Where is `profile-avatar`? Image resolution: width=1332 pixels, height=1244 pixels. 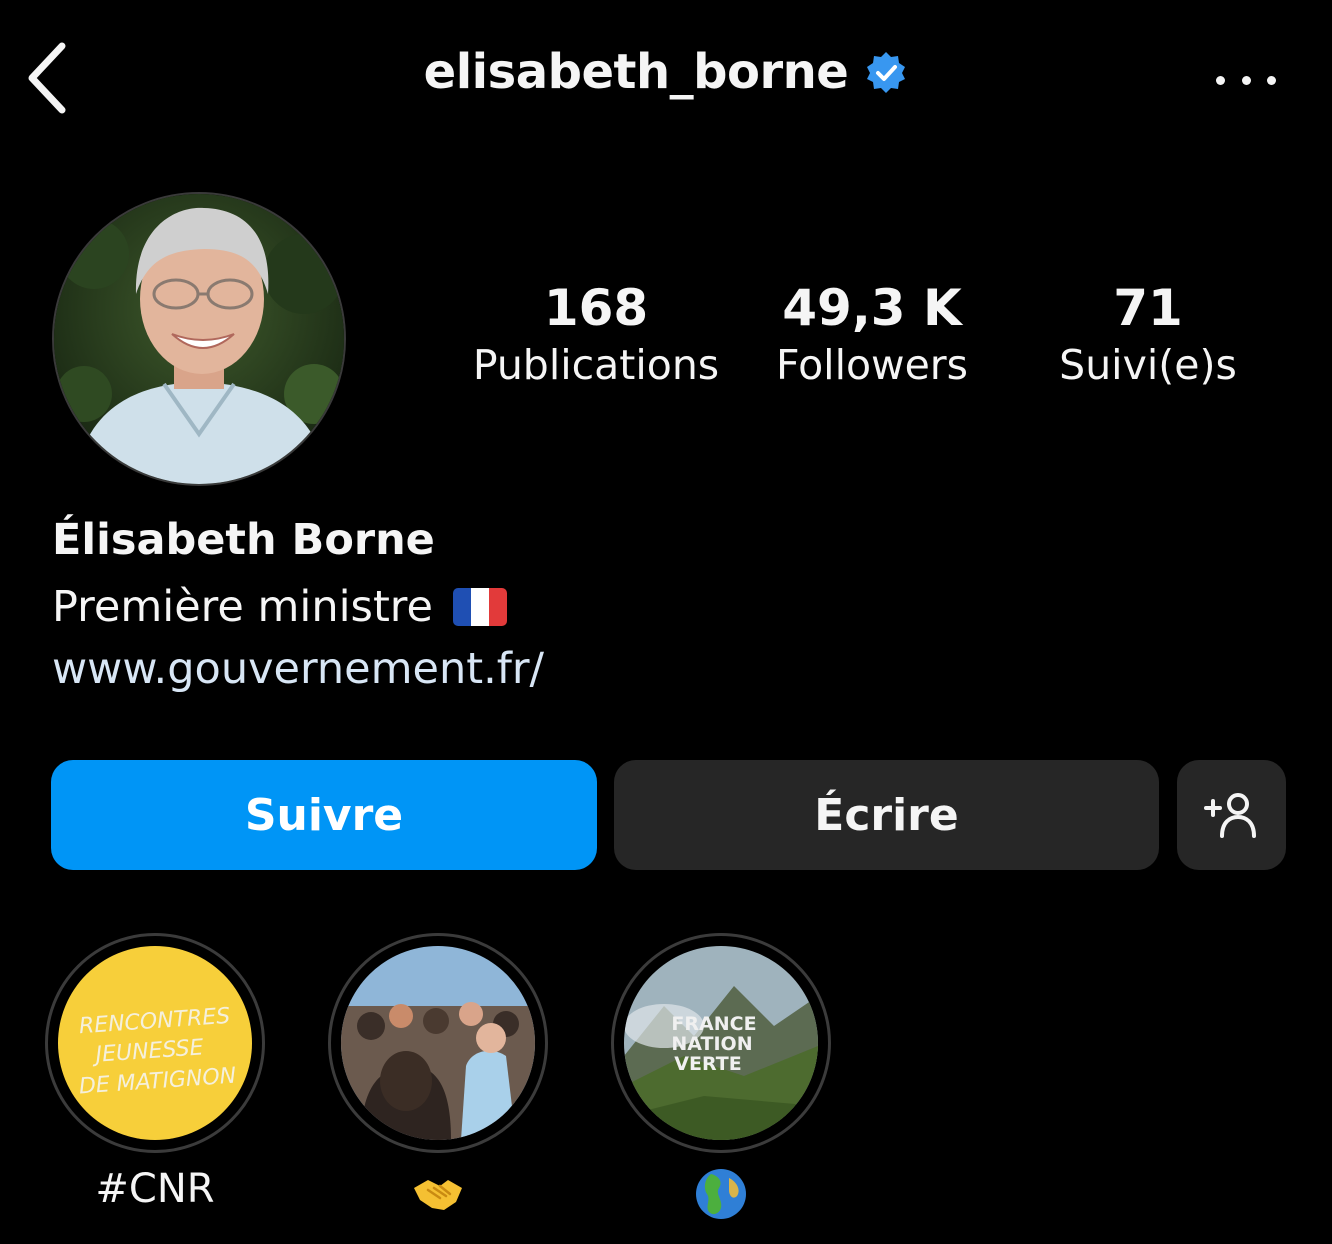
profile-avatar is located at coordinates (199, 339).